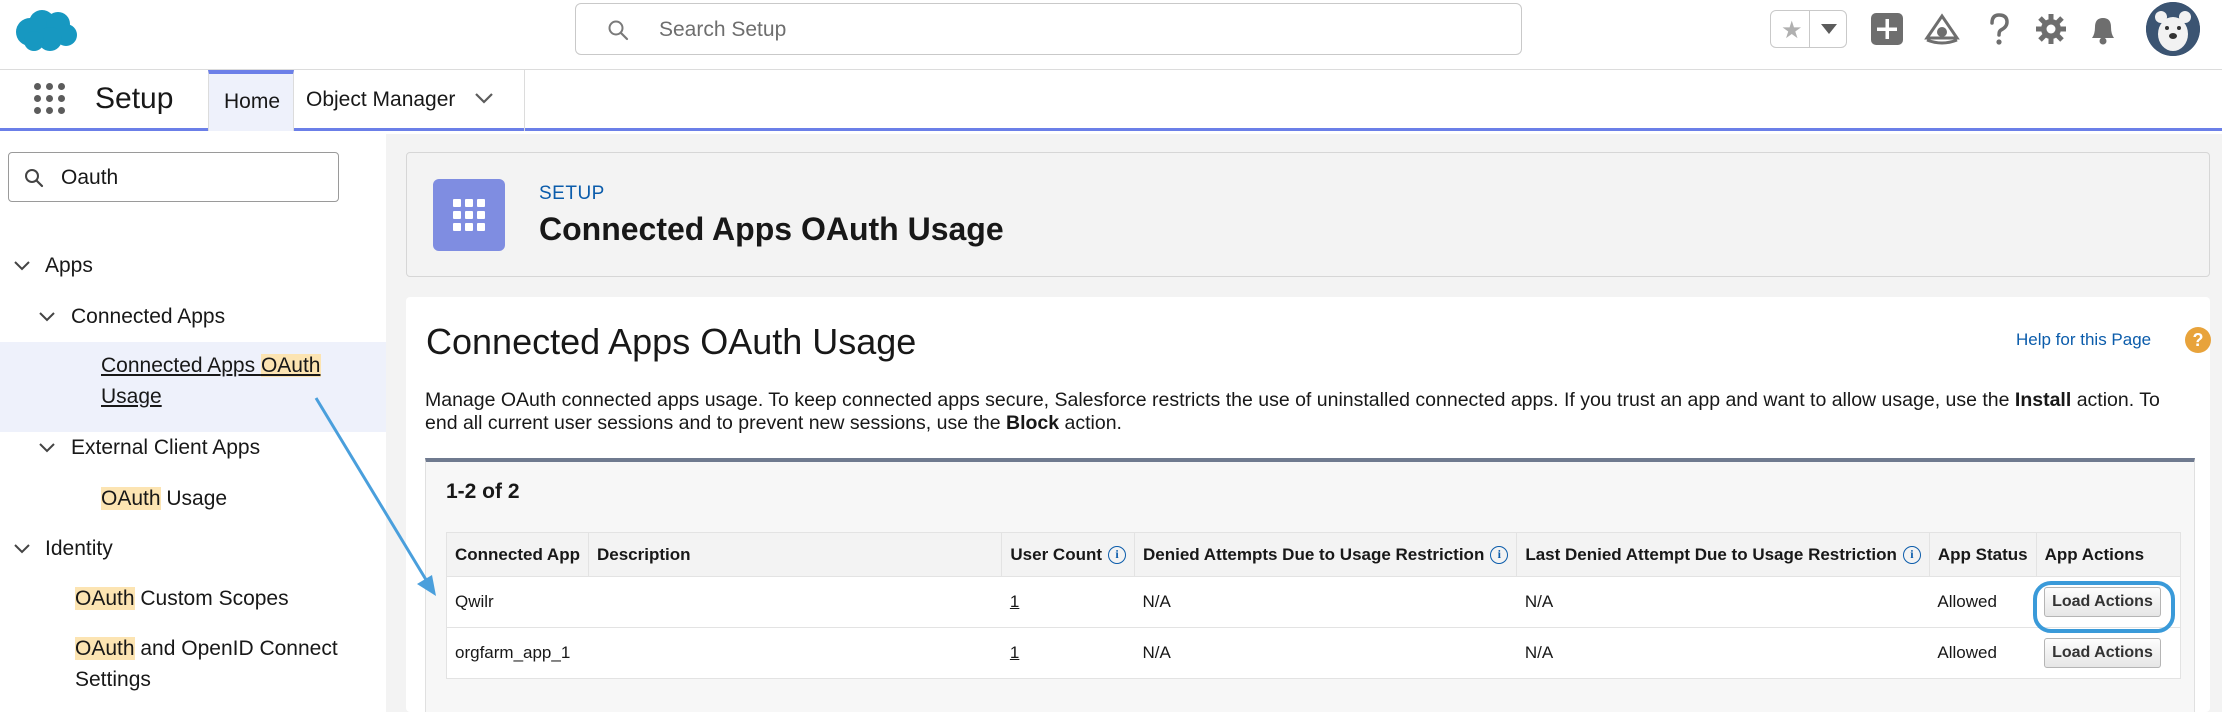  Describe the element at coordinates (190, 548) in the screenshot. I see `sidebar-item-identity: Identity` at that location.